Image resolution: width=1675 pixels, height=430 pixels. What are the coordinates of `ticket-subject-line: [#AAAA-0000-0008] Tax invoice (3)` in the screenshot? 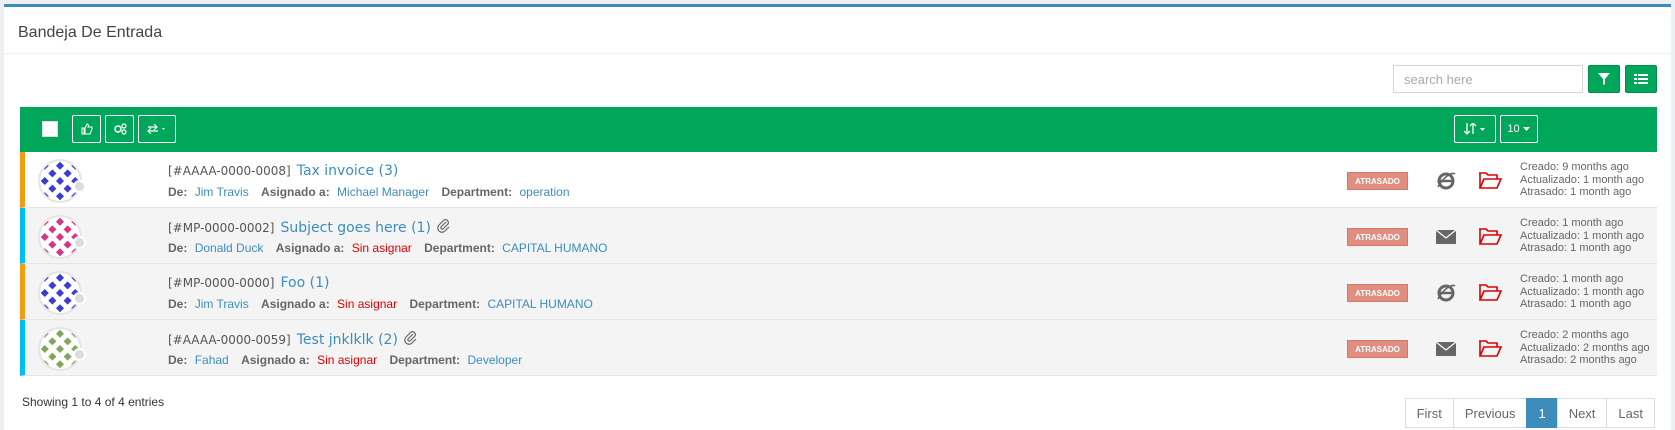 It's located at (283, 171).